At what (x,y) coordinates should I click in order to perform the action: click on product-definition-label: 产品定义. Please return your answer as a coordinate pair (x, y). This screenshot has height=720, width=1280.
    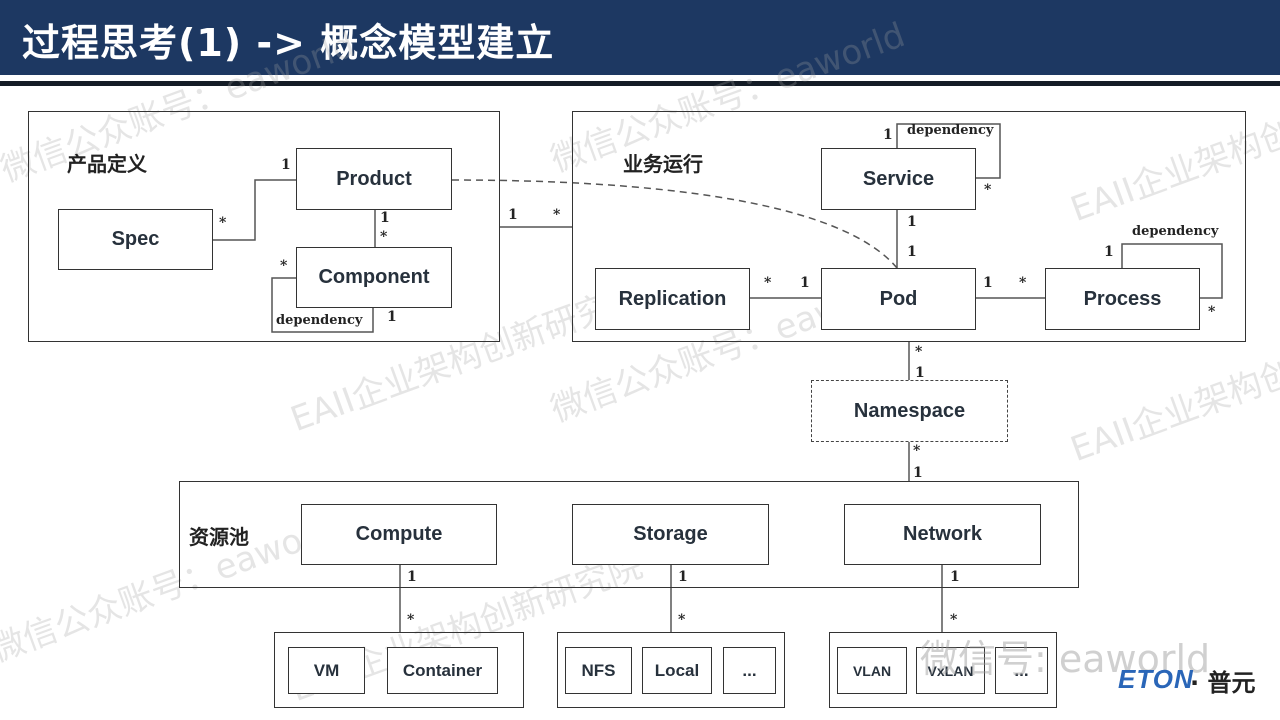
    Looking at the image, I should click on (107, 164).